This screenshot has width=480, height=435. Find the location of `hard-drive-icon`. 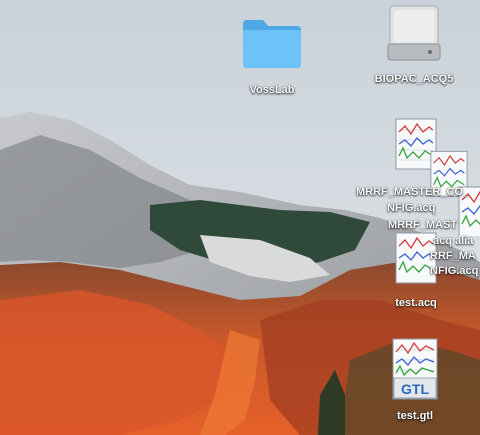

hard-drive-icon is located at coordinates (414, 33).